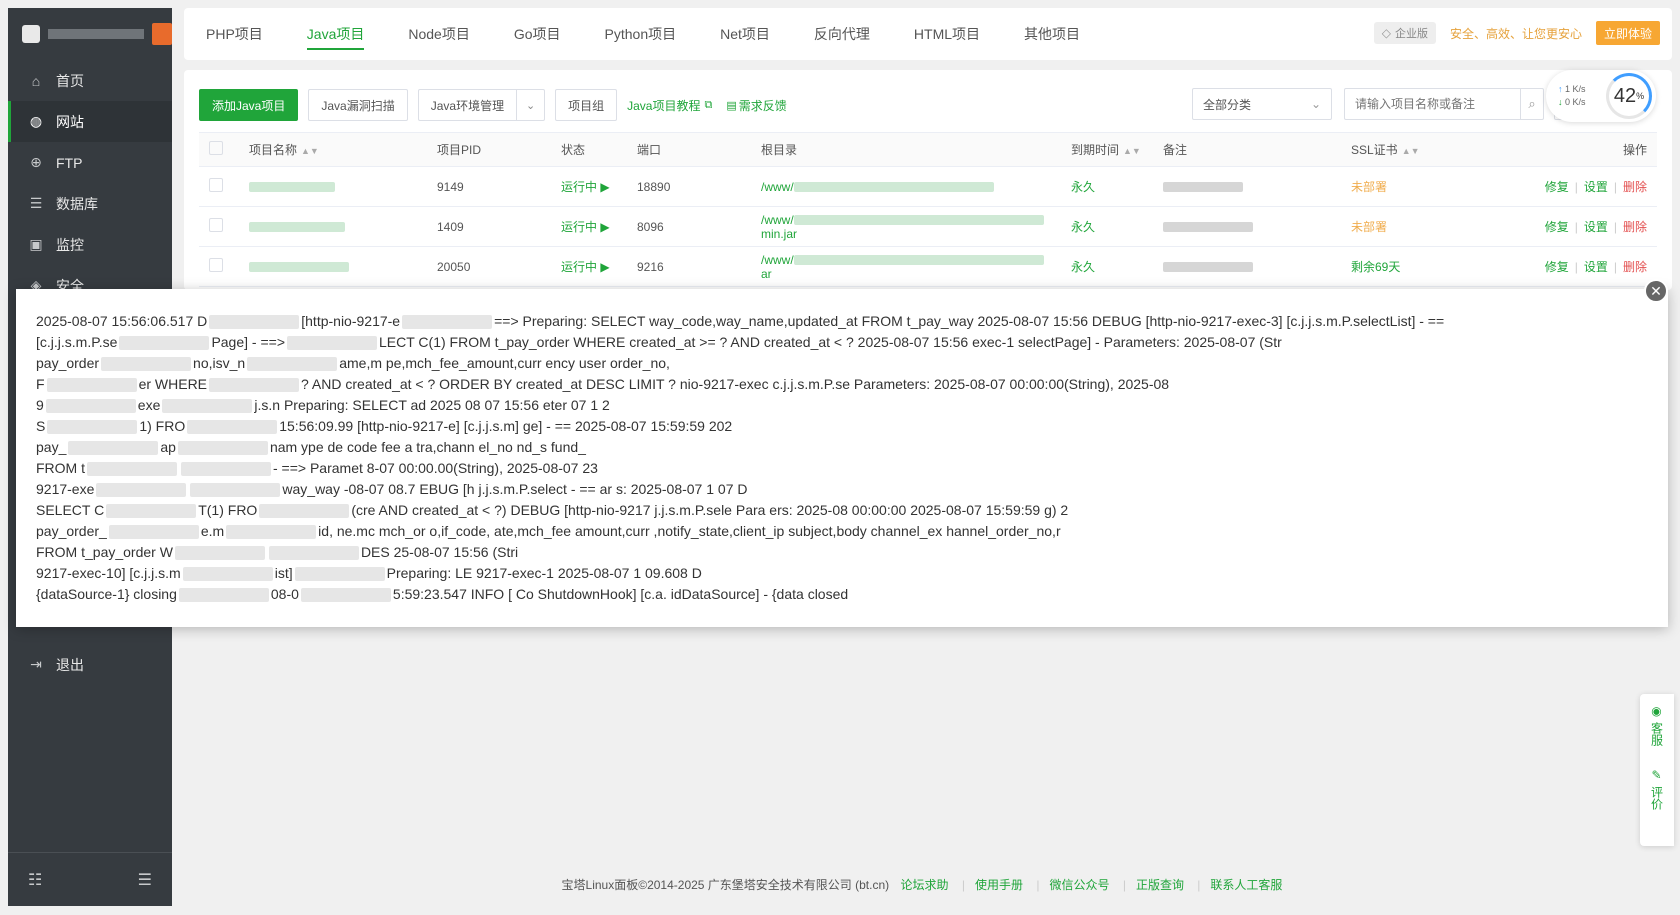  Describe the element at coordinates (481, 105) in the screenshot. I see `java-env-manage-button: Java环境管理 ⌄` at that location.